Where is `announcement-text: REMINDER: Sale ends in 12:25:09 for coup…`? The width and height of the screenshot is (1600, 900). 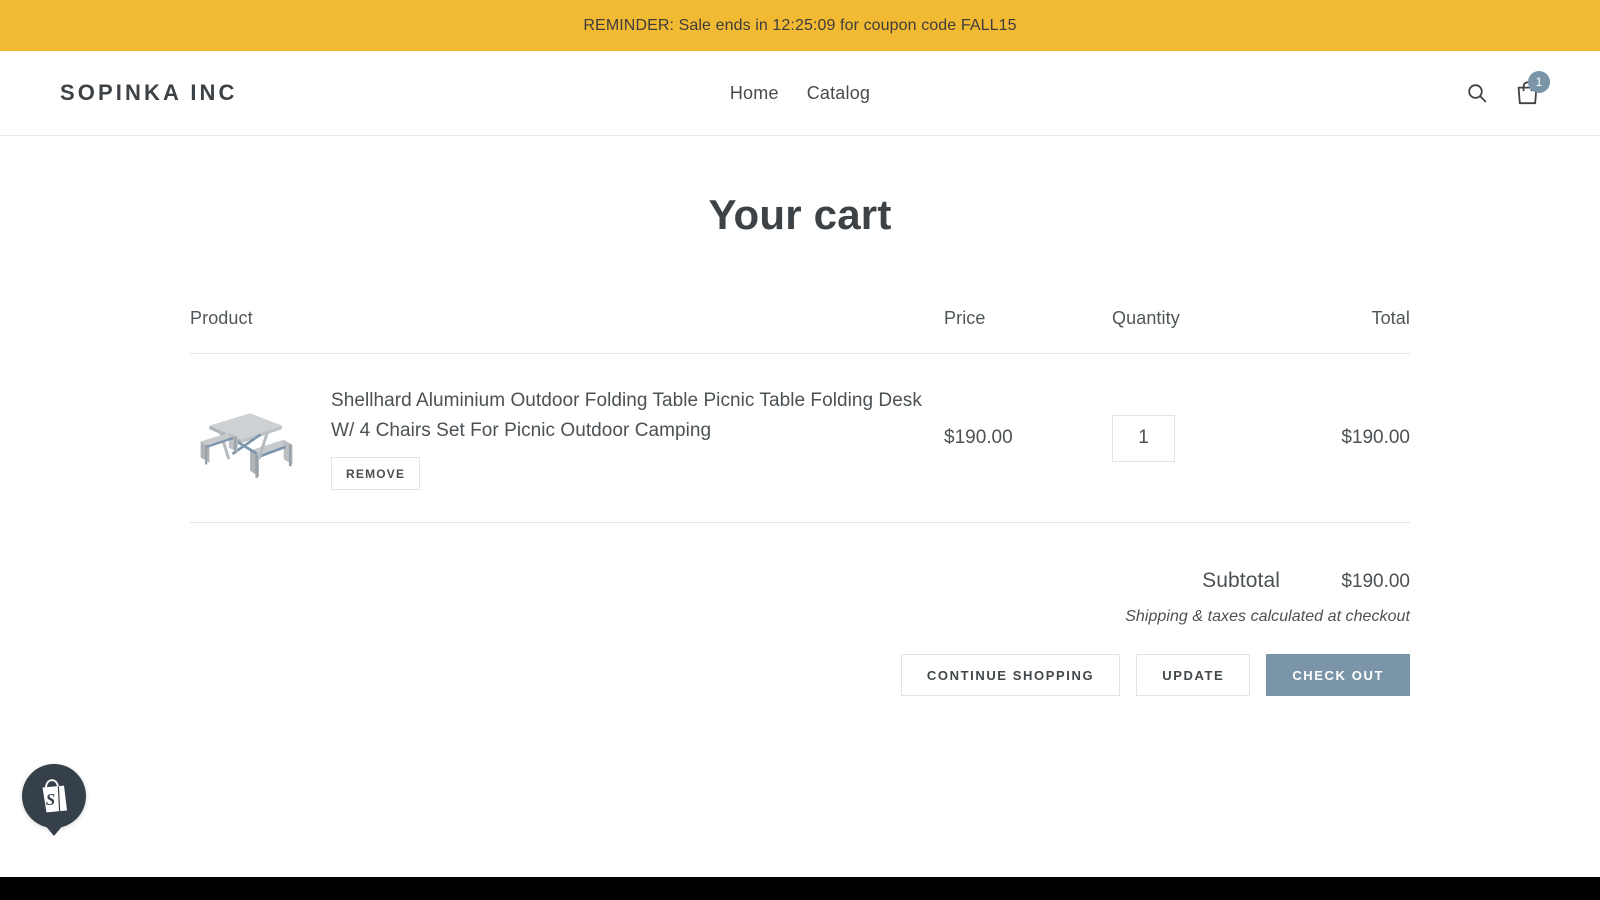 announcement-text: REMINDER: Sale ends in 12:25:09 for coup… is located at coordinates (800, 25).